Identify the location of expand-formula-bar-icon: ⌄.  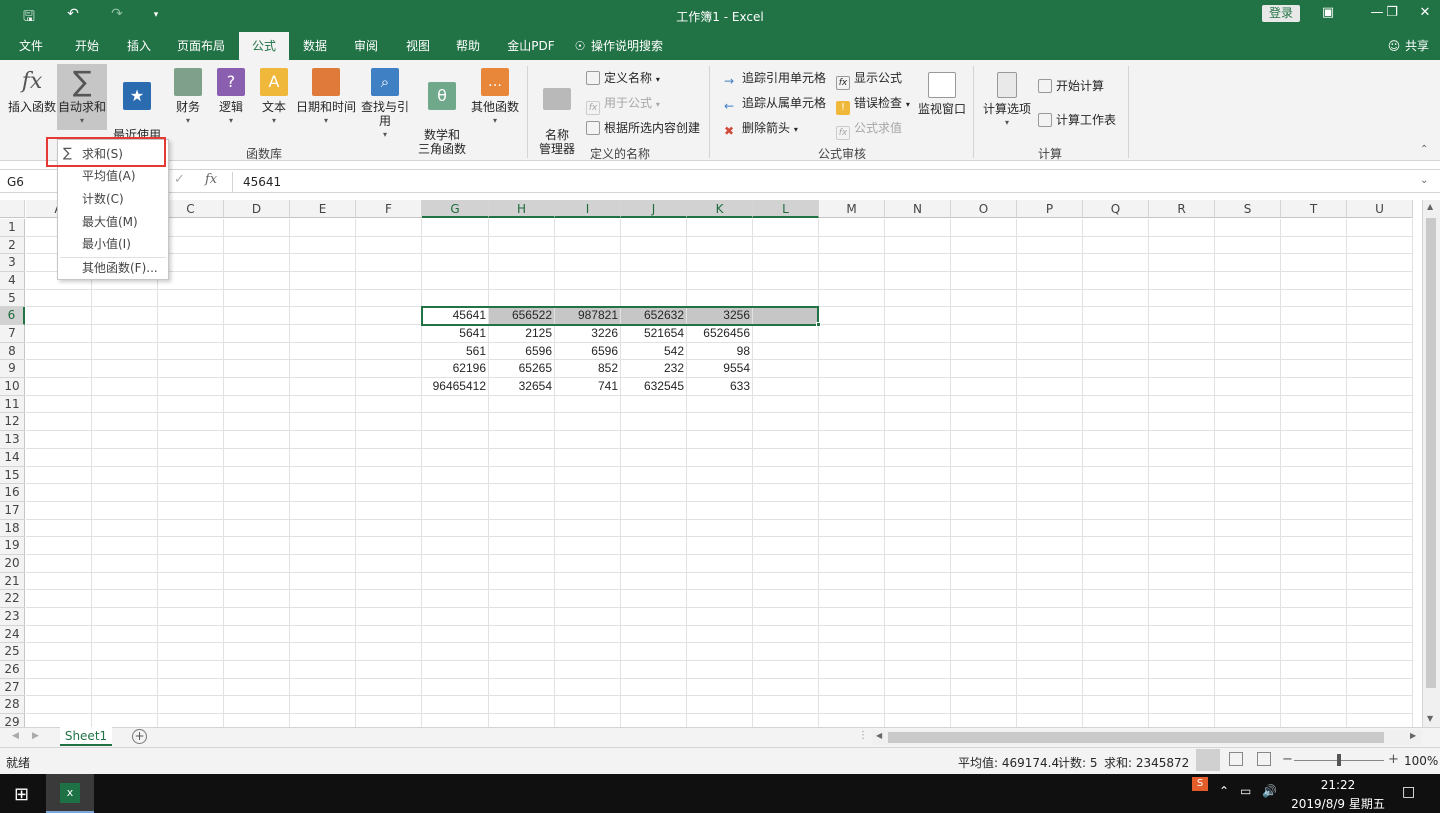
(1424, 180).